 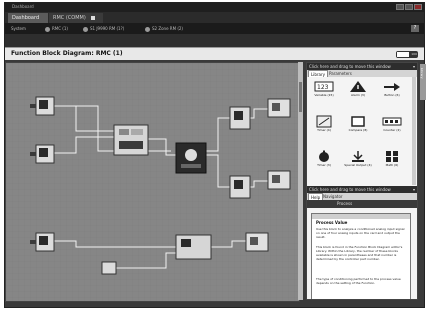 What do you see at coordinates (422, 73) in the screenshot?
I see `side-tab-label: Library` at bounding box center [422, 73].